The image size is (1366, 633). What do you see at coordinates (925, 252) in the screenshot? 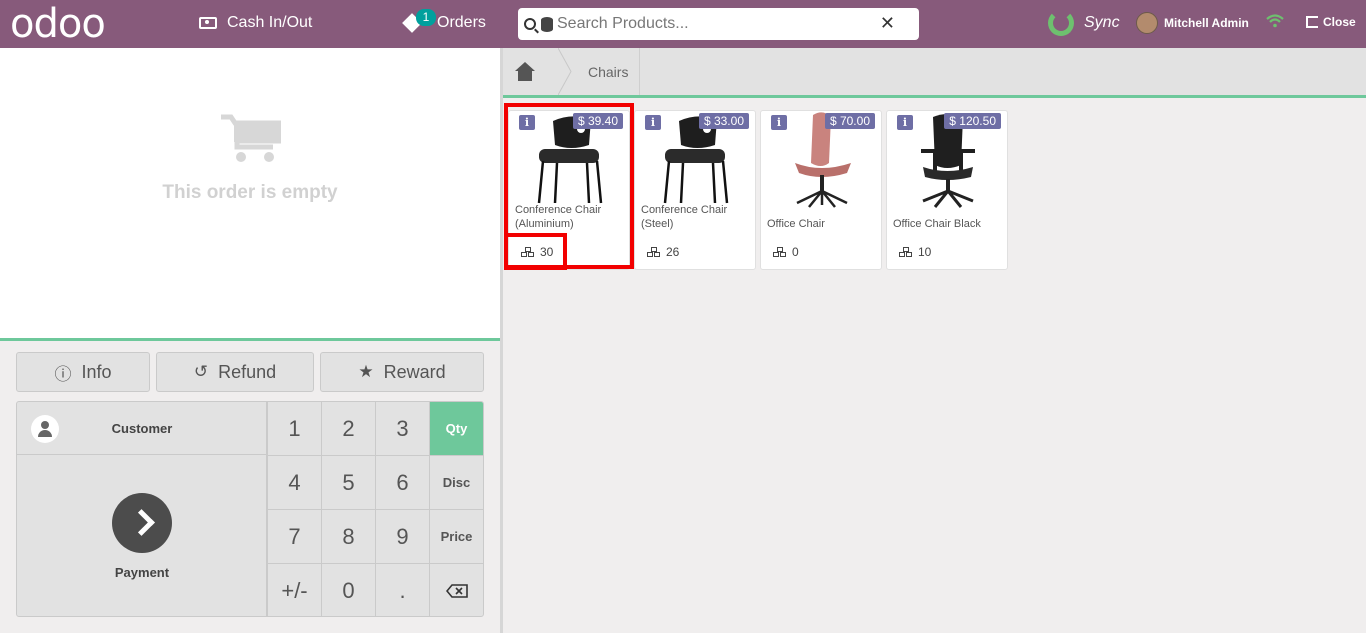
I see `stock-qty: 10` at bounding box center [925, 252].